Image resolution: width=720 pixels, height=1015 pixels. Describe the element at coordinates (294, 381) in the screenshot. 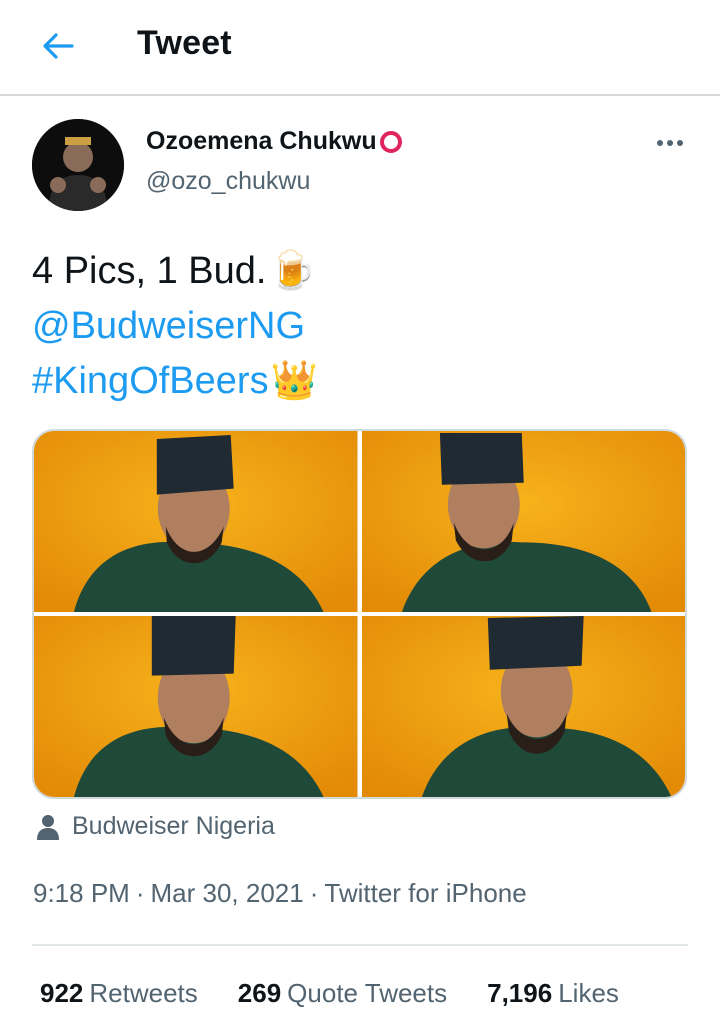

I see `crown-icon: 👑` at that location.